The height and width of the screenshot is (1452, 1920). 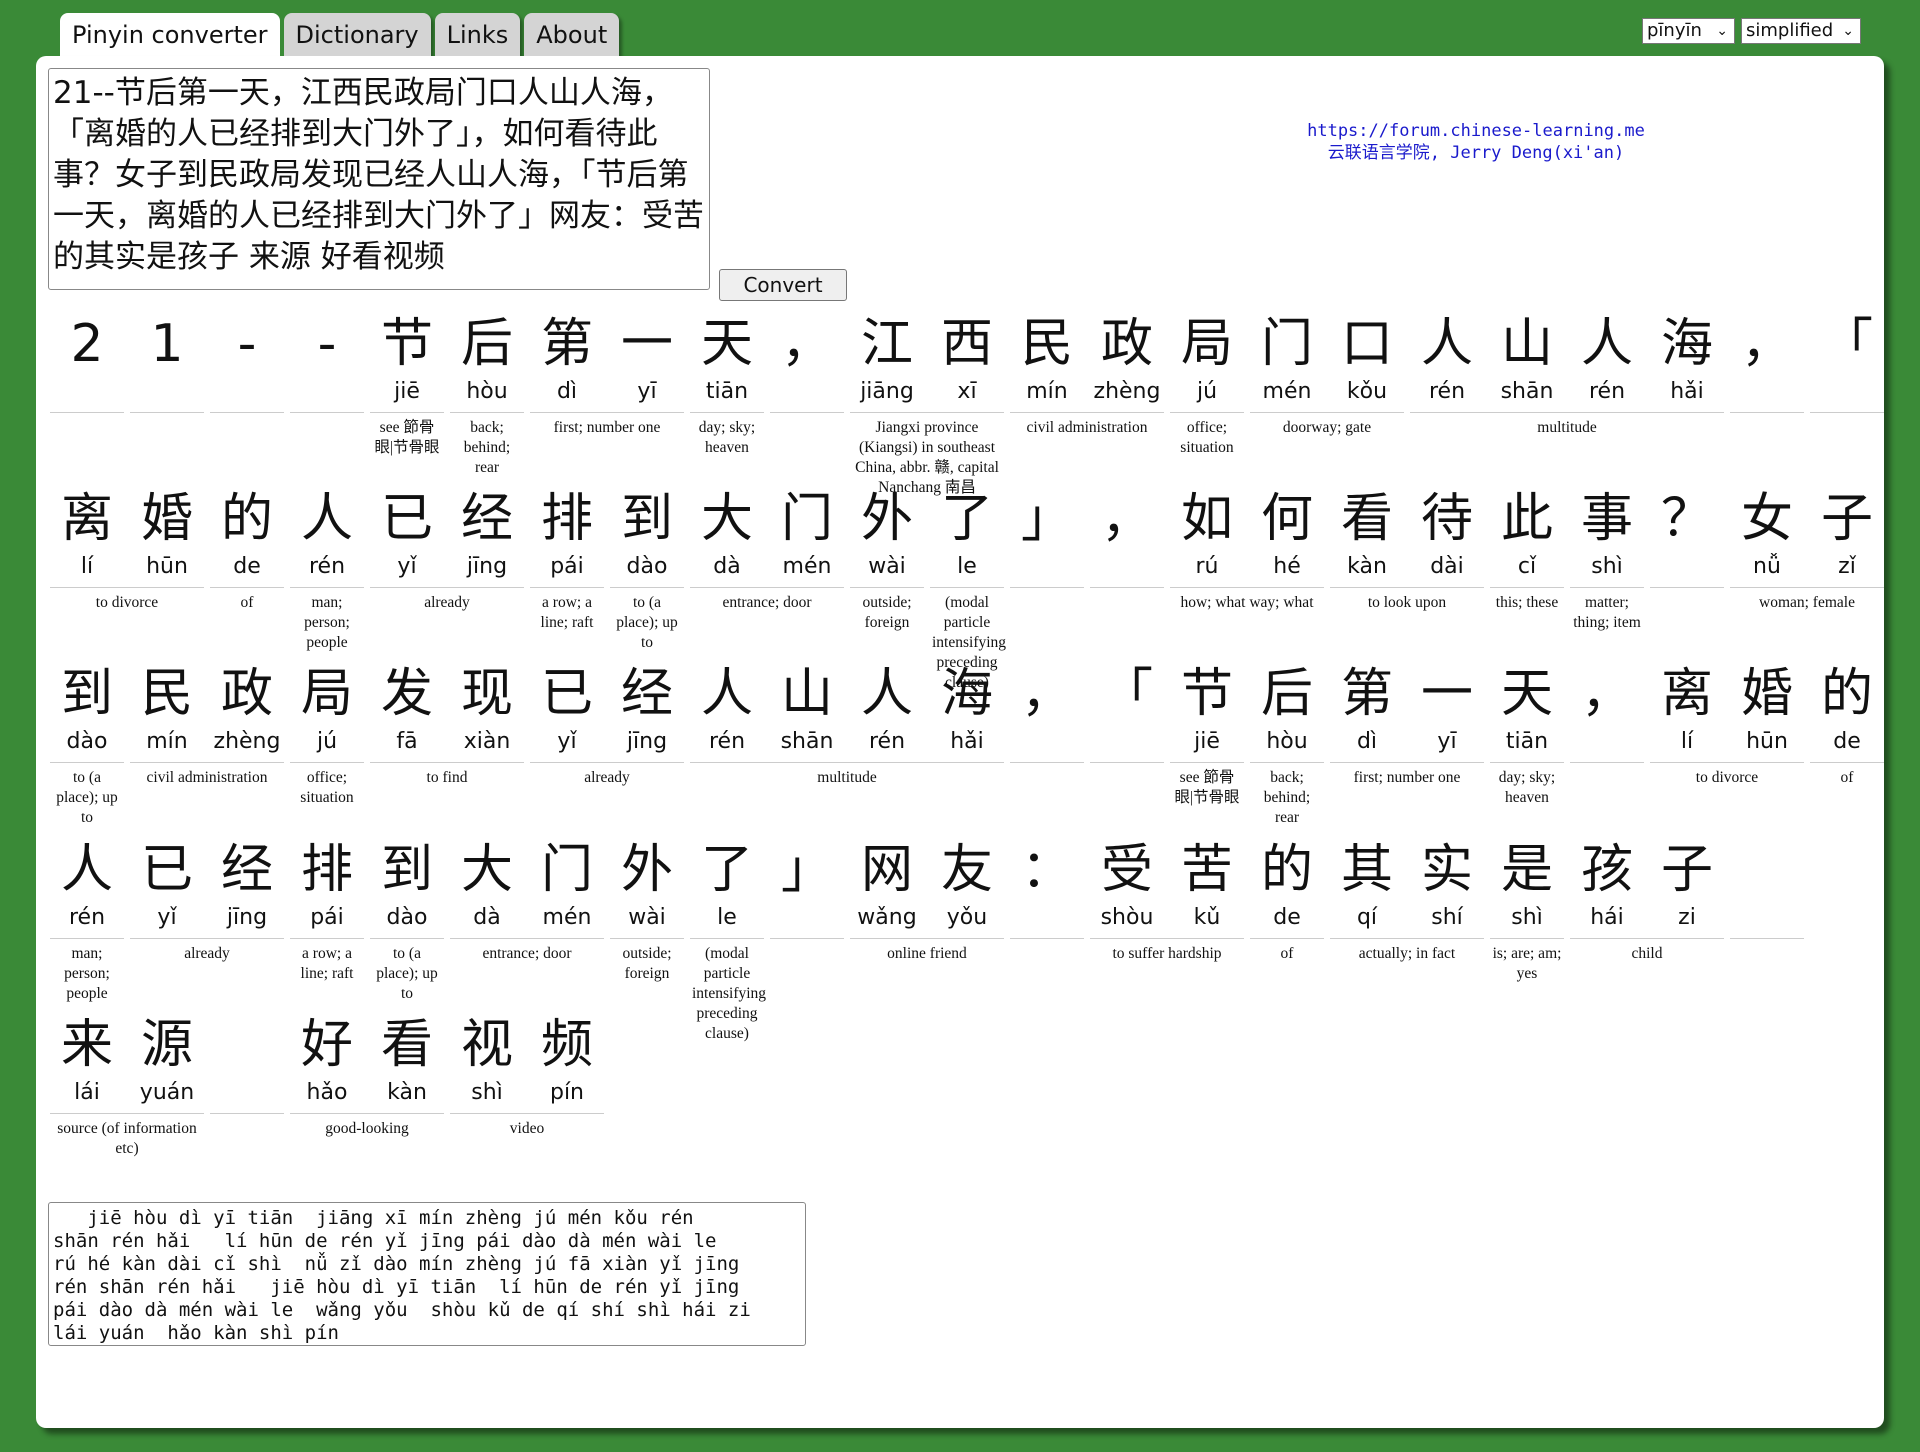 What do you see at coordinates (167, 344) in the screenshot?
I see `hanzi: 1` at bounding box center [167, 344].